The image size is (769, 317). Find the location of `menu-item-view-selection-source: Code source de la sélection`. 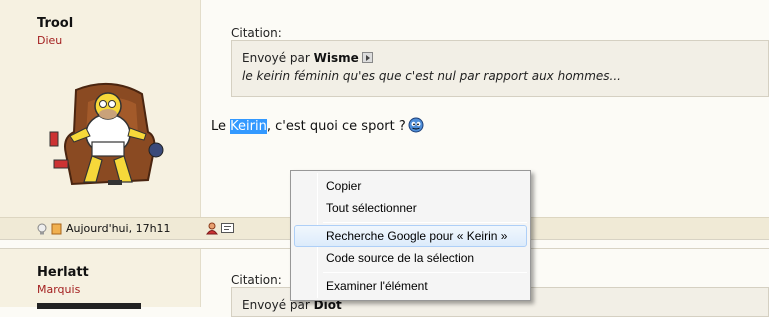

menu-item-view-selection-source: Code source de la sélection is located at coordinates (410, 258).